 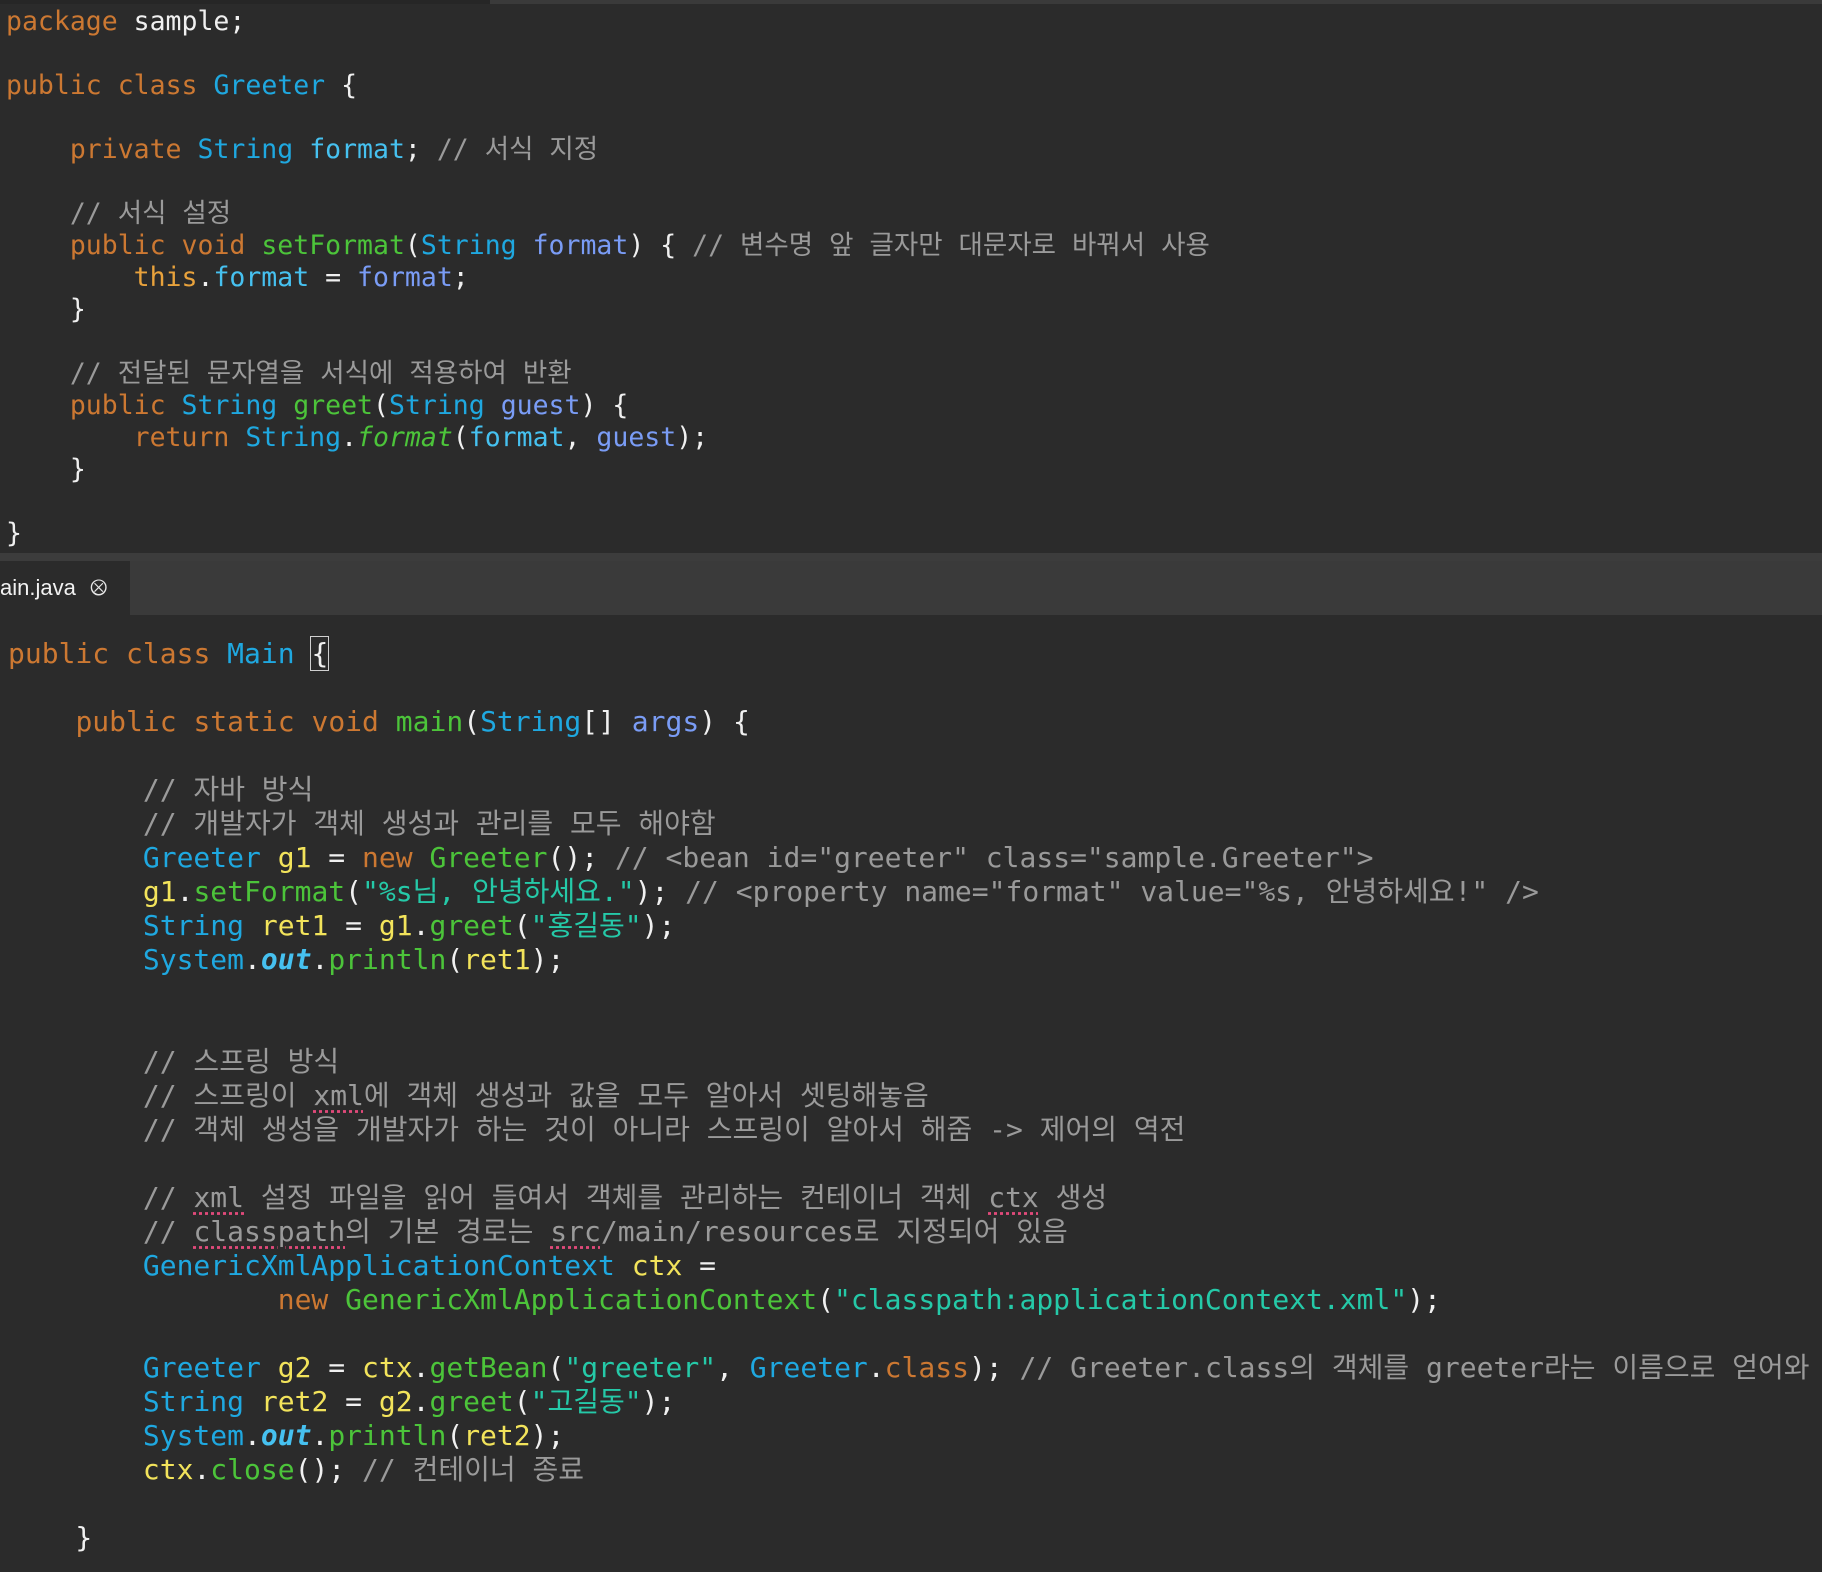 I want to click on code-token: println, so click(x=387, y=1435).